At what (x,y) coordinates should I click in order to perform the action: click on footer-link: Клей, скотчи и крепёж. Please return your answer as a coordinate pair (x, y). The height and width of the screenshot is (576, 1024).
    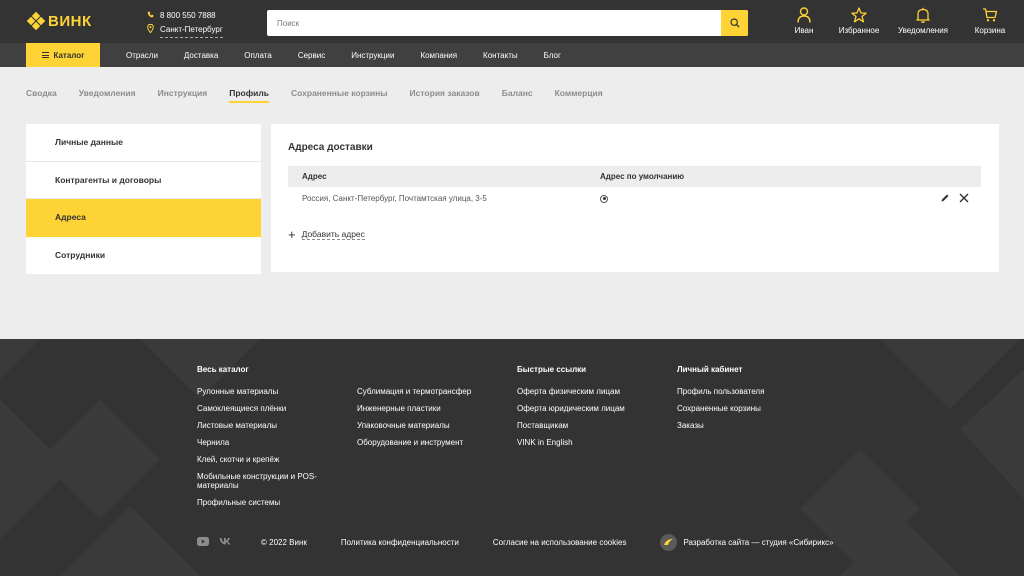
    Looking at the image, I should click on (267, 460).